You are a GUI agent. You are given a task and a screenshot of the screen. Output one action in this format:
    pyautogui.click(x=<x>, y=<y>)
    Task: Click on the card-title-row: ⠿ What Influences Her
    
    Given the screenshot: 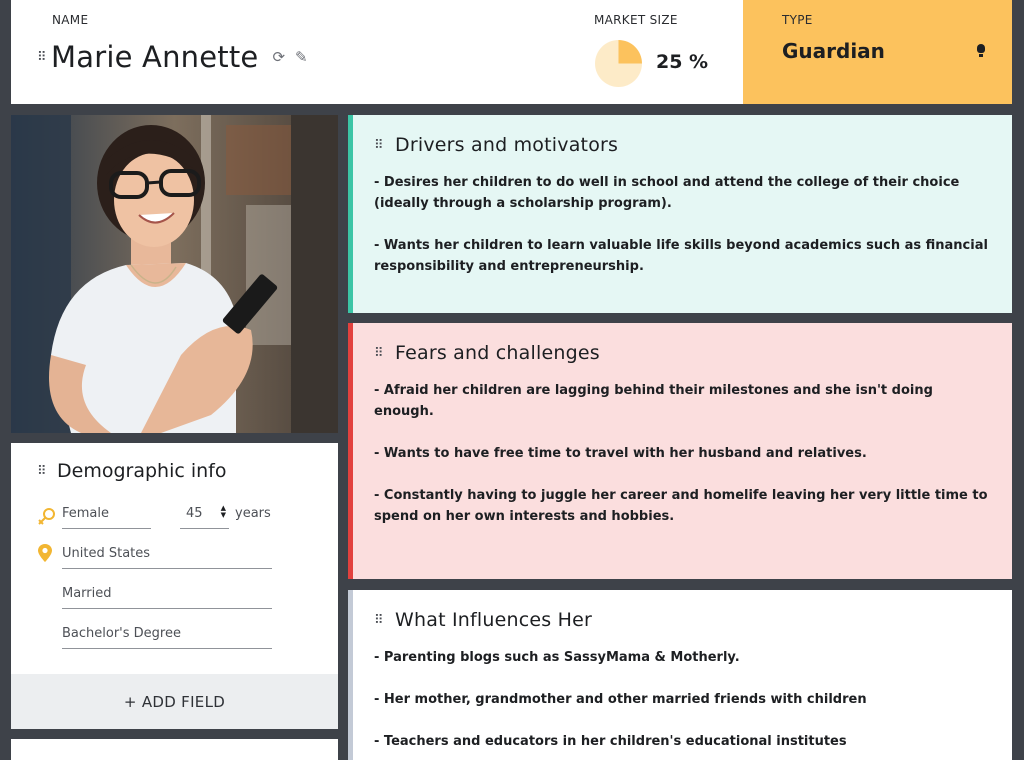 What is the action you would take?
    pyautogui.click(x=483, y=620)
    